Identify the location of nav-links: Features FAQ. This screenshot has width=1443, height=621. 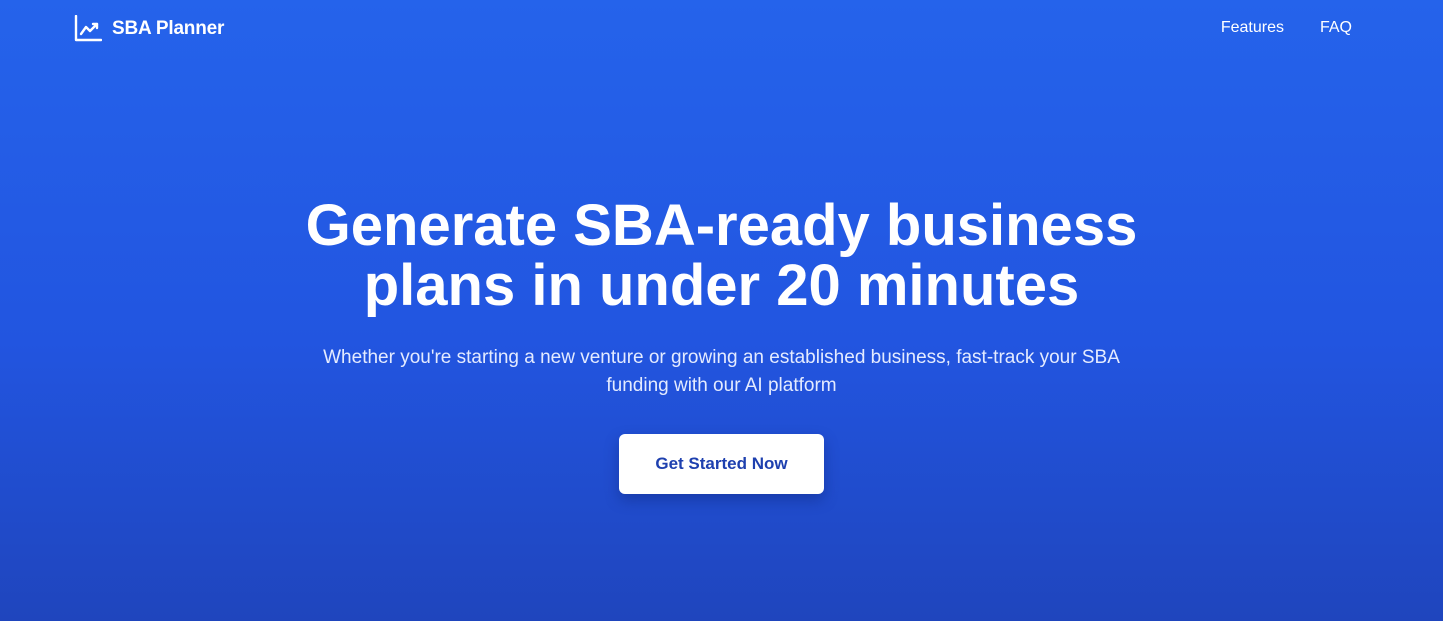
(1286, 28).